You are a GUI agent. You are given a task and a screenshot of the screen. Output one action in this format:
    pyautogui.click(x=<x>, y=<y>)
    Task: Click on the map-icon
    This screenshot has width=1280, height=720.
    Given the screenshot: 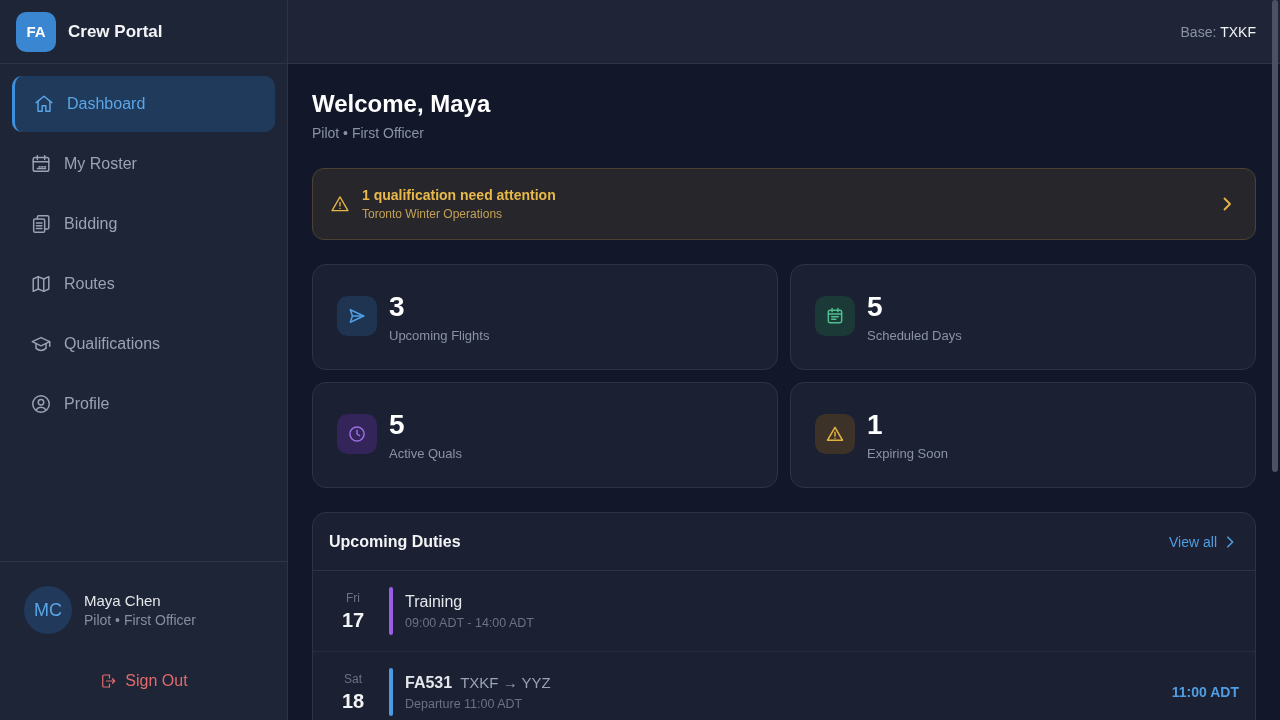 What is the action you would take?
    pyautogui.click(x=41, y=284)
    